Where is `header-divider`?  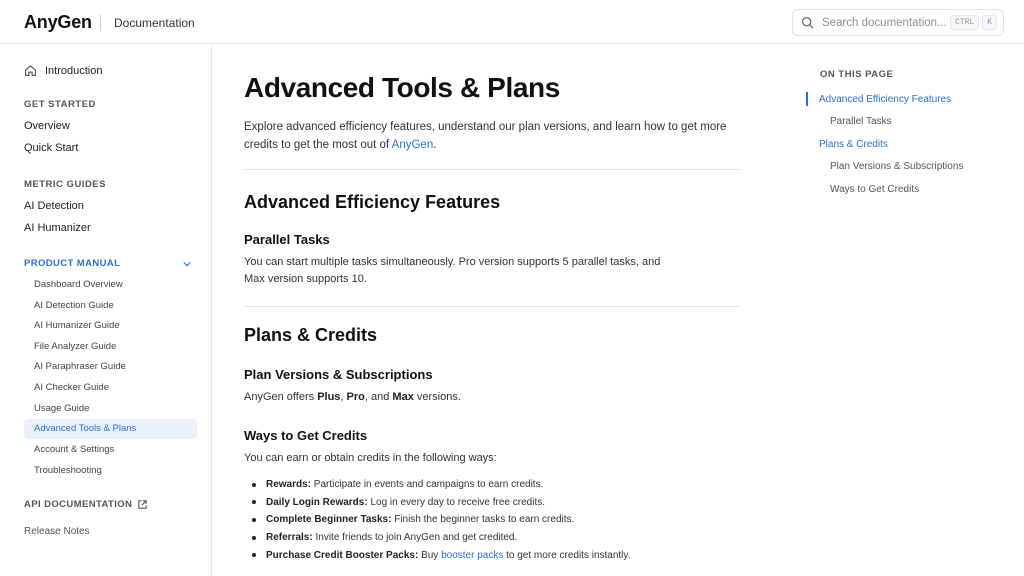 header-divider is located at coordinates (100, 22).